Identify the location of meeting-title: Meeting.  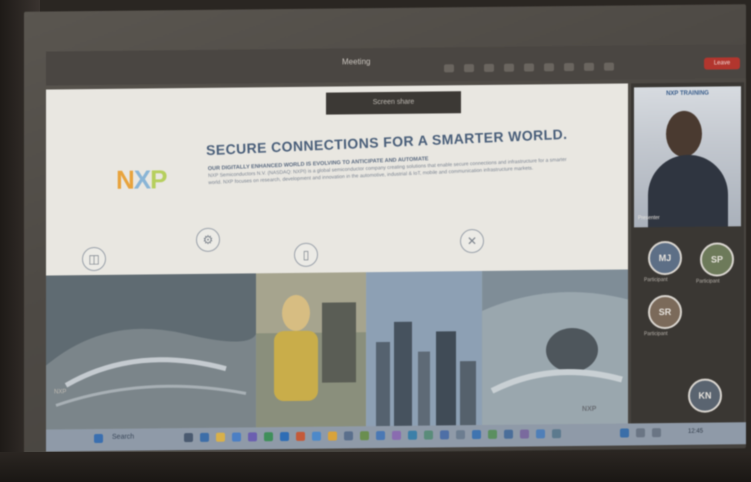
(356, 62).